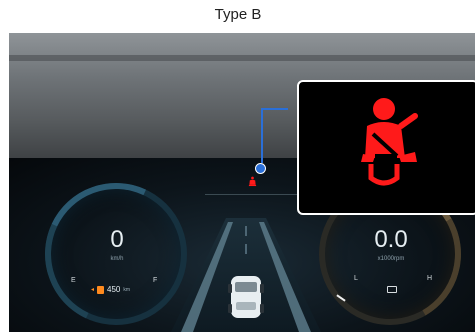 This screenshot has height=334, width=476. Describe the element at coordinates (73, 280) in the screenshot. I see `fuel-empty-label: E` at that location.